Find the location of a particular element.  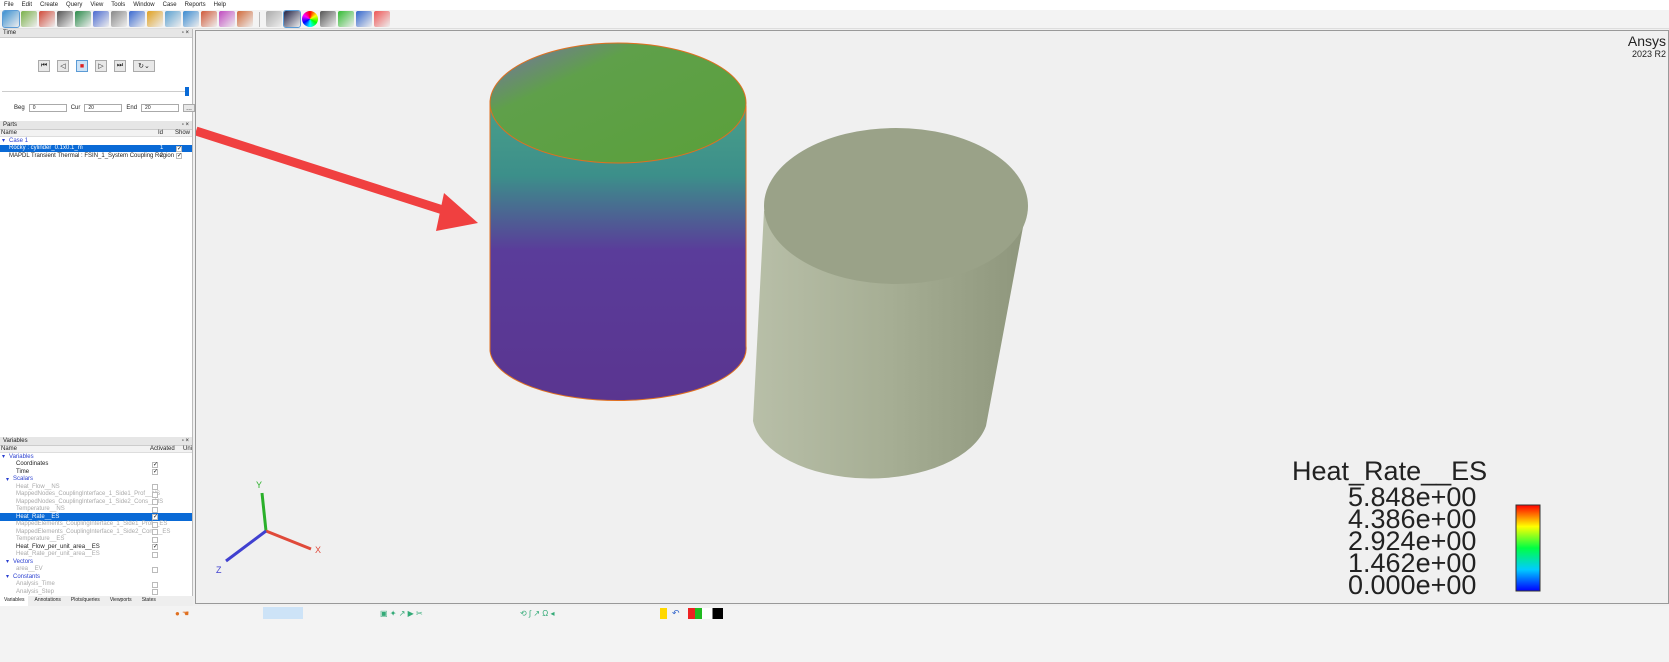

menu-case: Case is located at coordinates (170, 5).